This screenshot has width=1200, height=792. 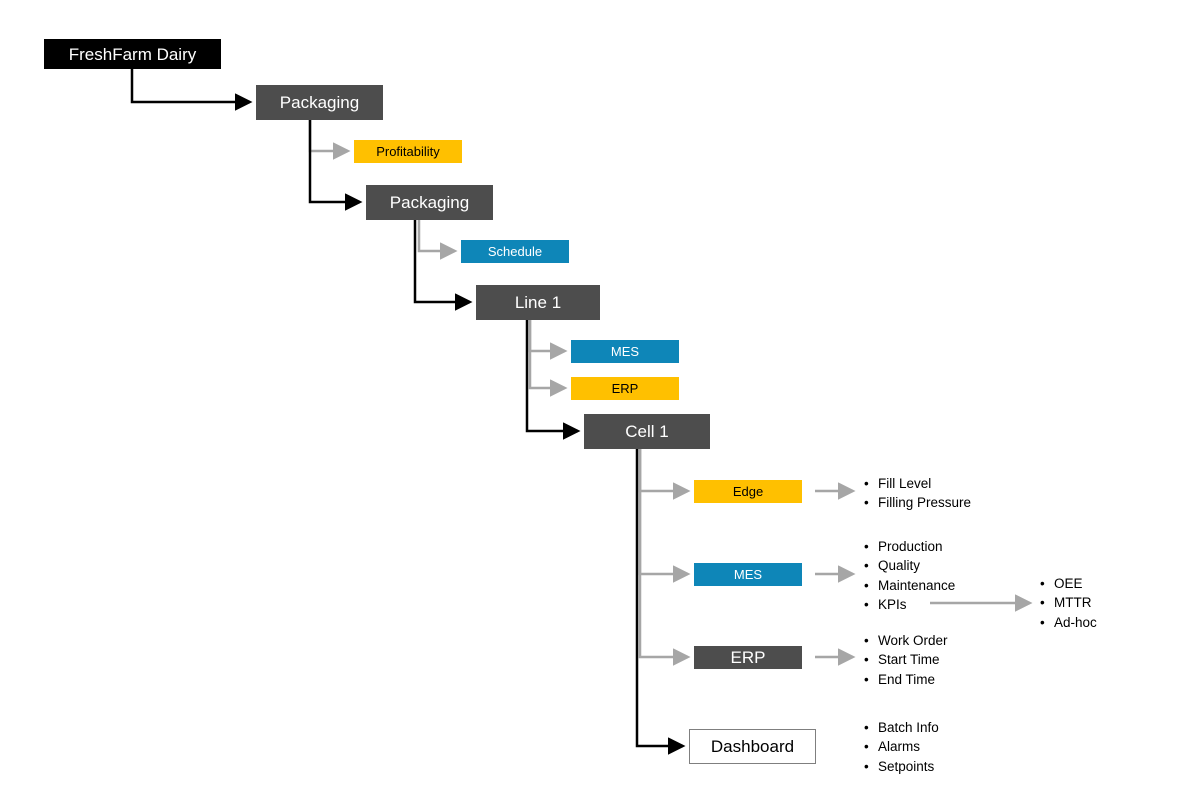 I want to click on bullet-list-edge: Fill Level Filling Pressure, so click(x=917, y=493).